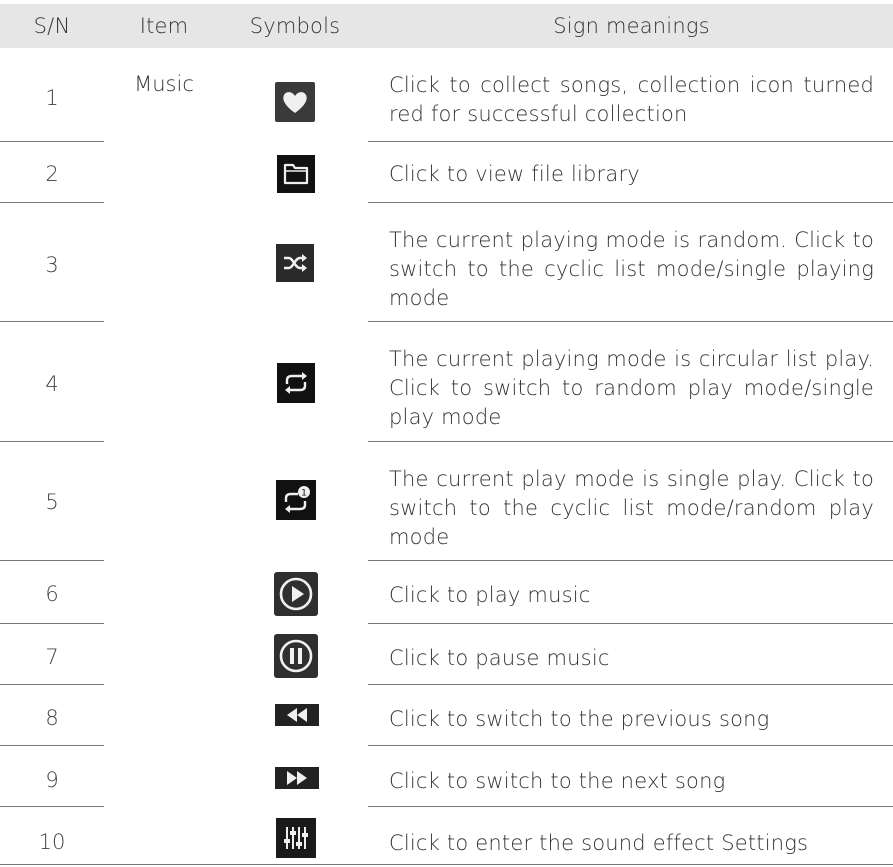  What do you see at coordinates (52, 780) in the screenshot?
I see `row-sn: 9` at bounding box center [52, 780].